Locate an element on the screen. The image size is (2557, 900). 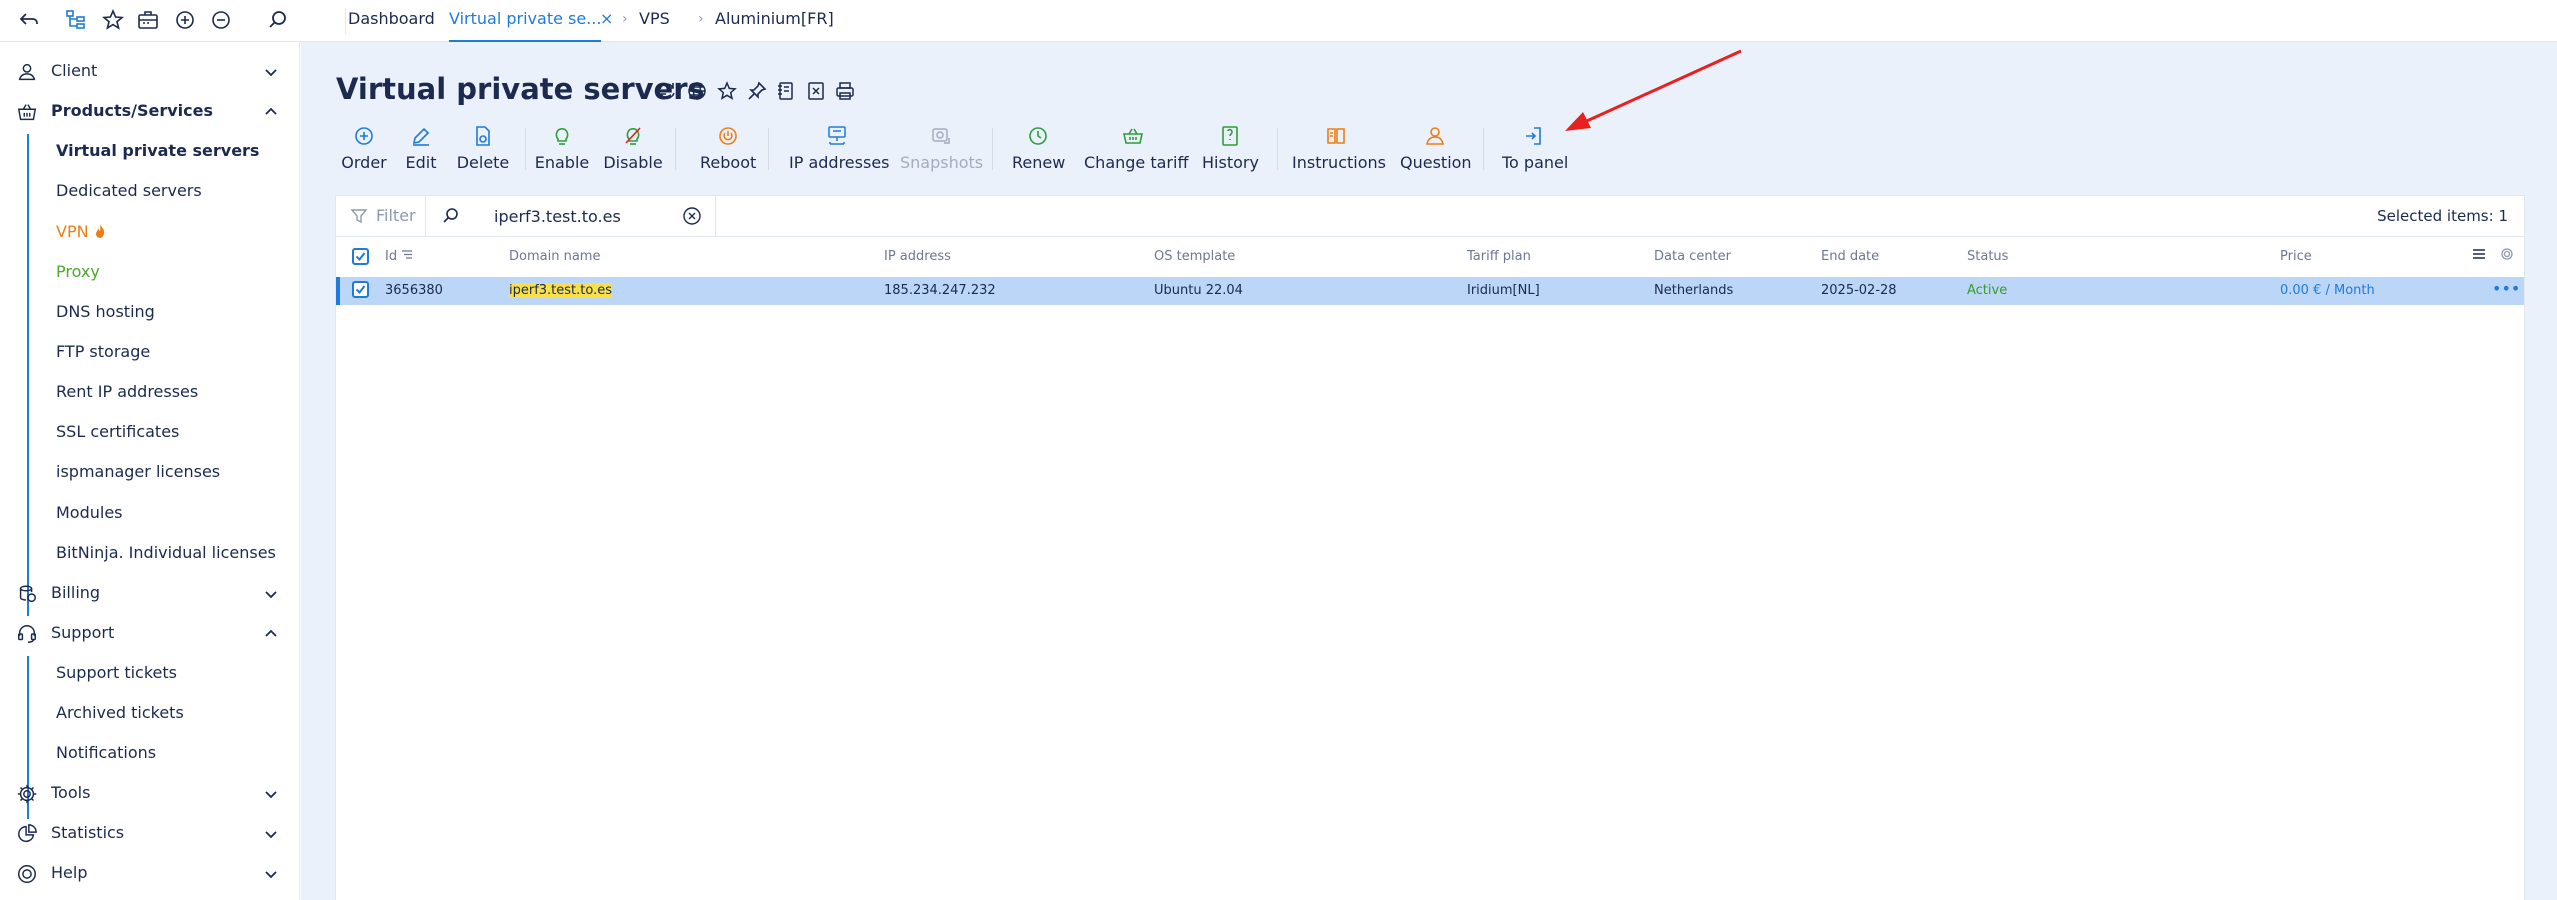
enable-button: Enable is located at coordinates (562, 153).